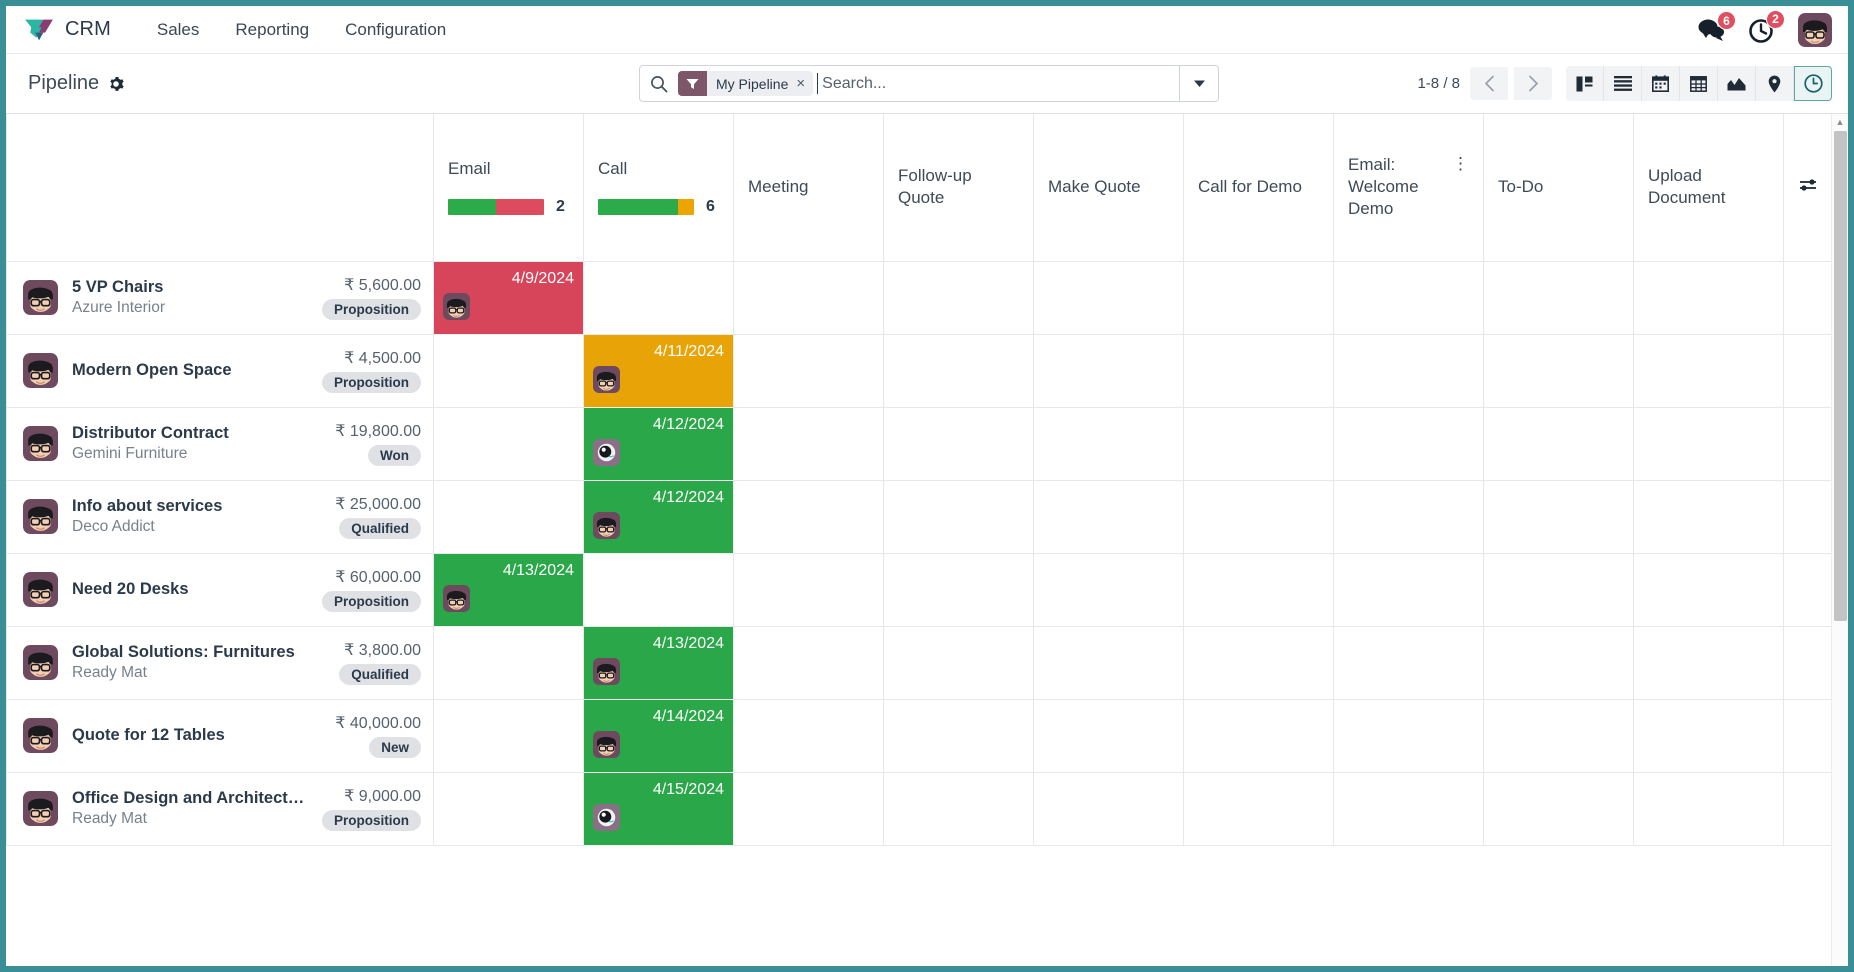  I want to click on view-button-kanban, so click(1585, 83).